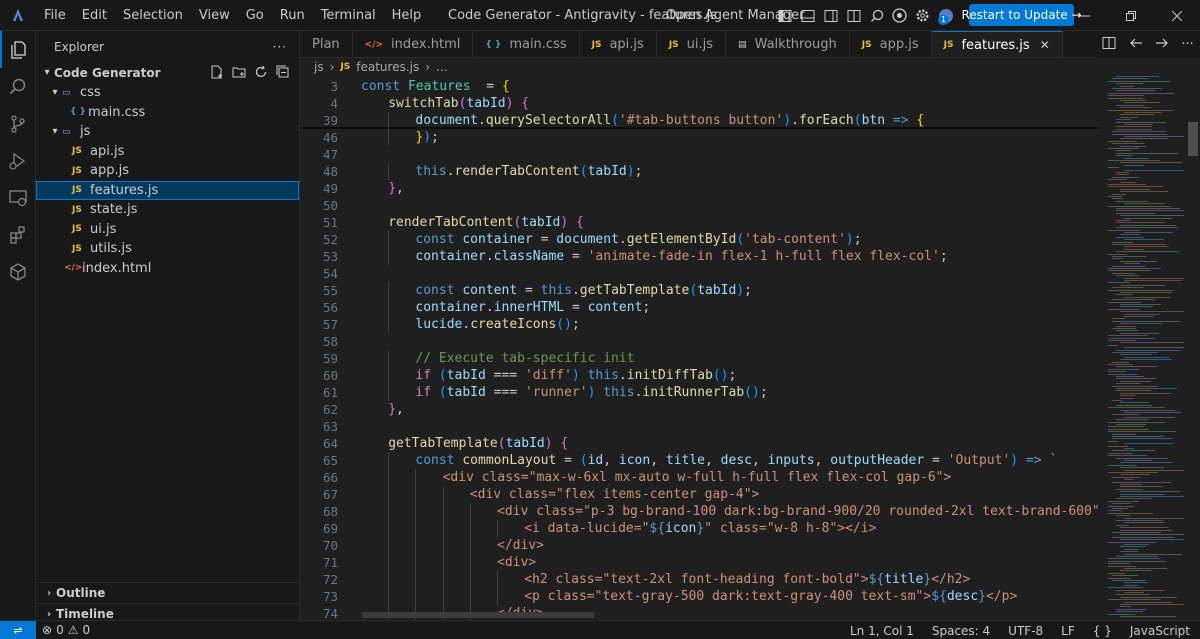  Describe the element at coordinates (407, 15) in the screenshot. I see `menu-help: Help` at that location.